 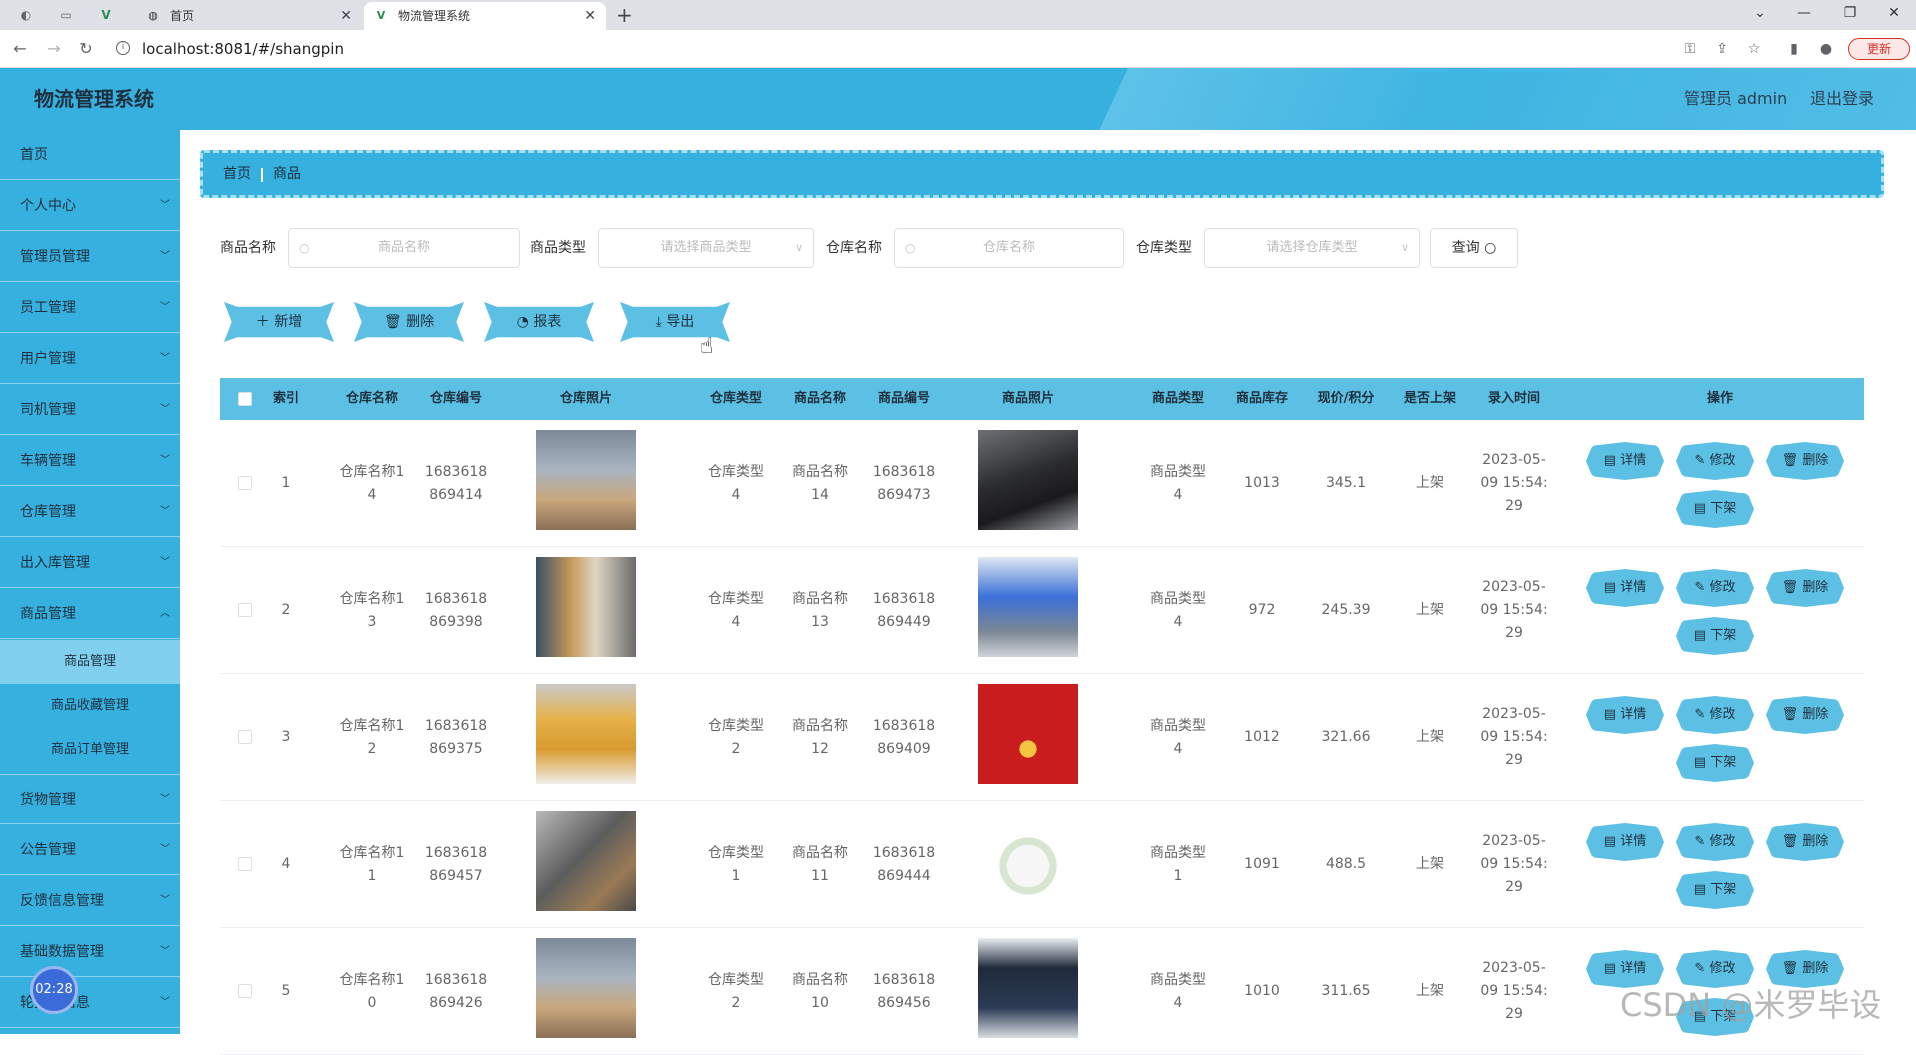 I want to click on sidebar-item-inout: 出入库管理 ﹀, so click(x=90, y=563).